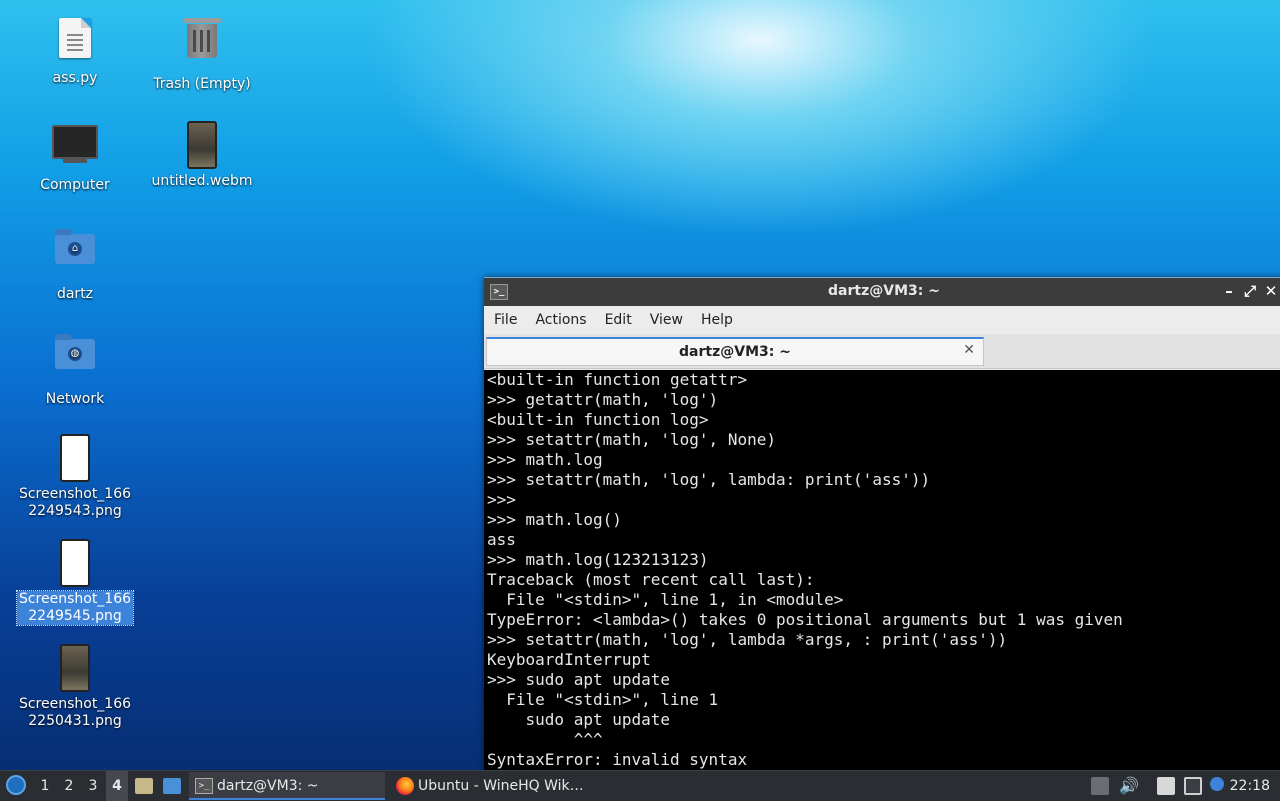 The width and height of the screenshot is (1280, 801). Describe the element at coordinates (75, 78) in the screenshot. I see `desktop-icon-label: ass.py` at that location.